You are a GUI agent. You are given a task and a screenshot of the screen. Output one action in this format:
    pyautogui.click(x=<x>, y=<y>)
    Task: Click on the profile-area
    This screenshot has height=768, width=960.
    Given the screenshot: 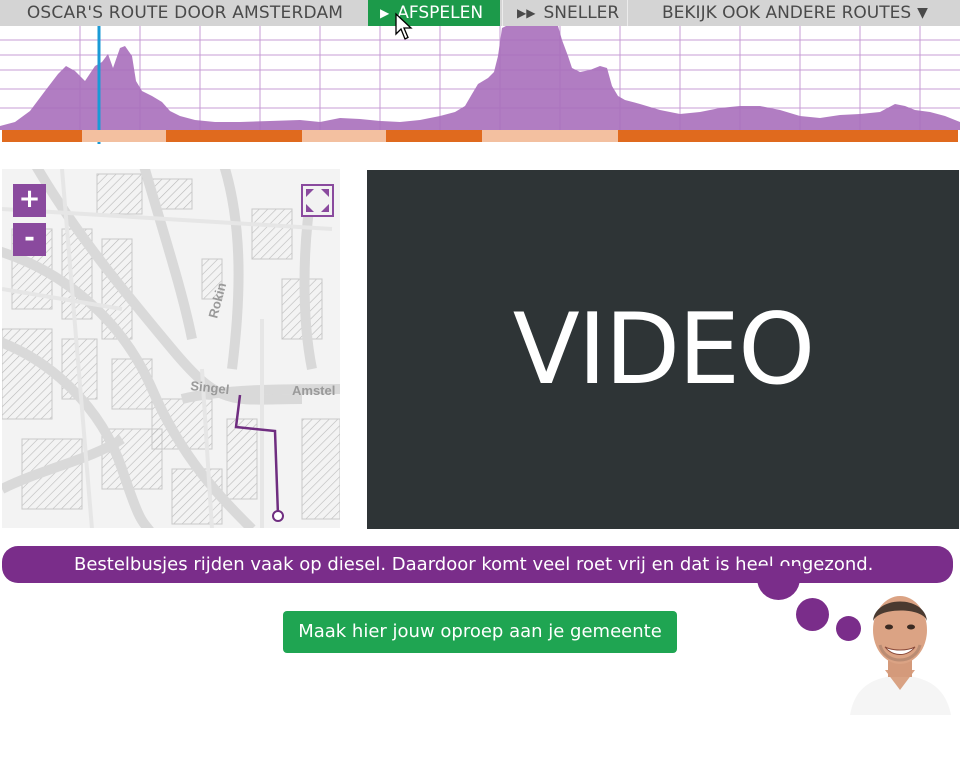 What is the action you would take?
    pyautogui.click(x=480, y=78)
    